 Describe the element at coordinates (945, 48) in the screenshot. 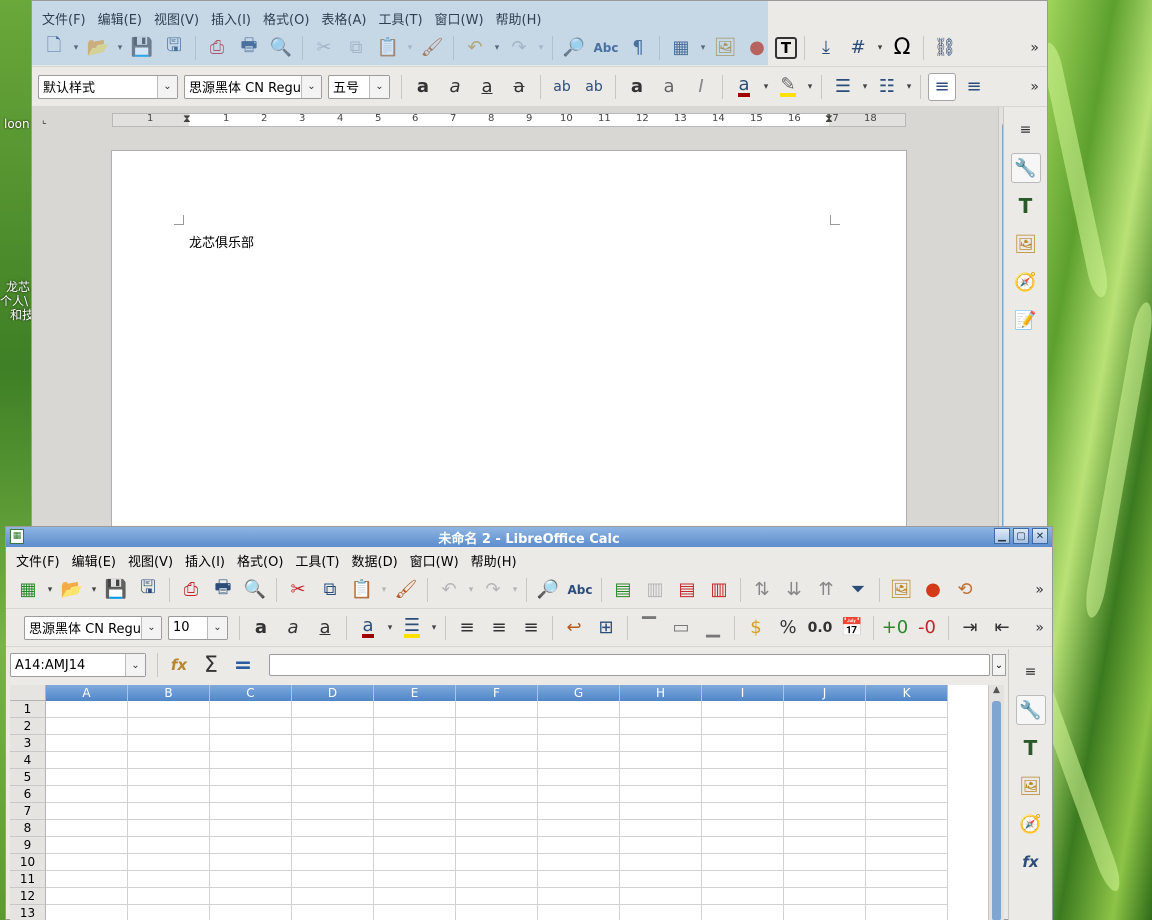

I see `hyperlink-icon: ⛓` at that location.